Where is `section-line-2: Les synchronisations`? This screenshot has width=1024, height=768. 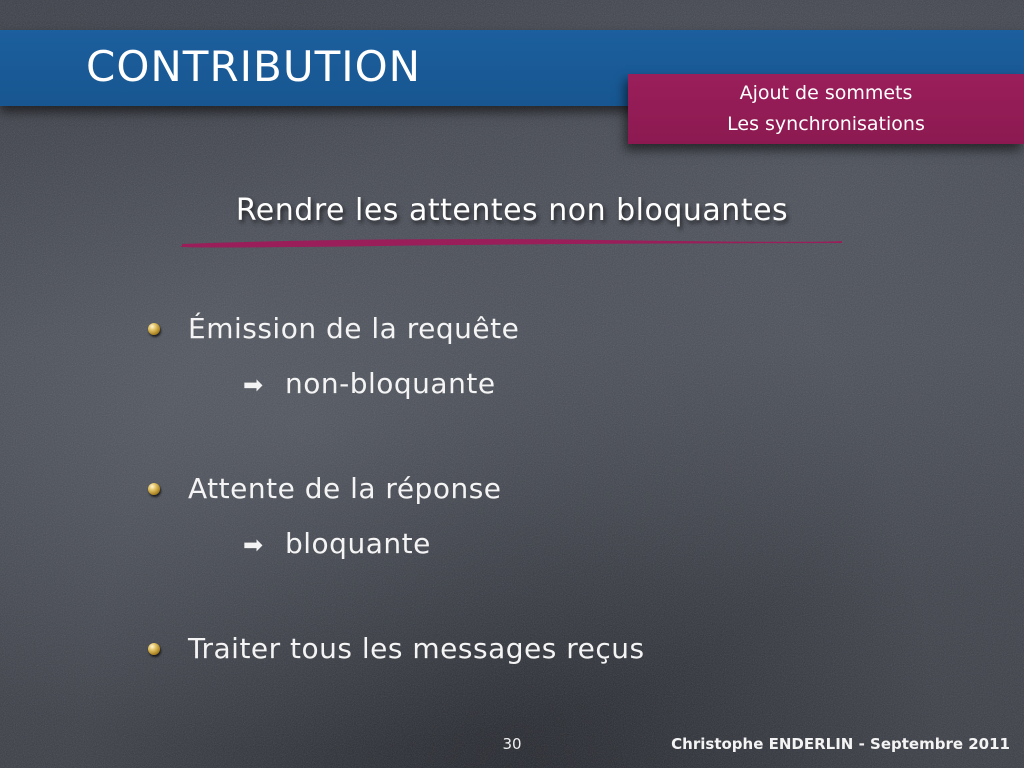 section-line-2: Les synchronisations is located at coordinates (826, 124).